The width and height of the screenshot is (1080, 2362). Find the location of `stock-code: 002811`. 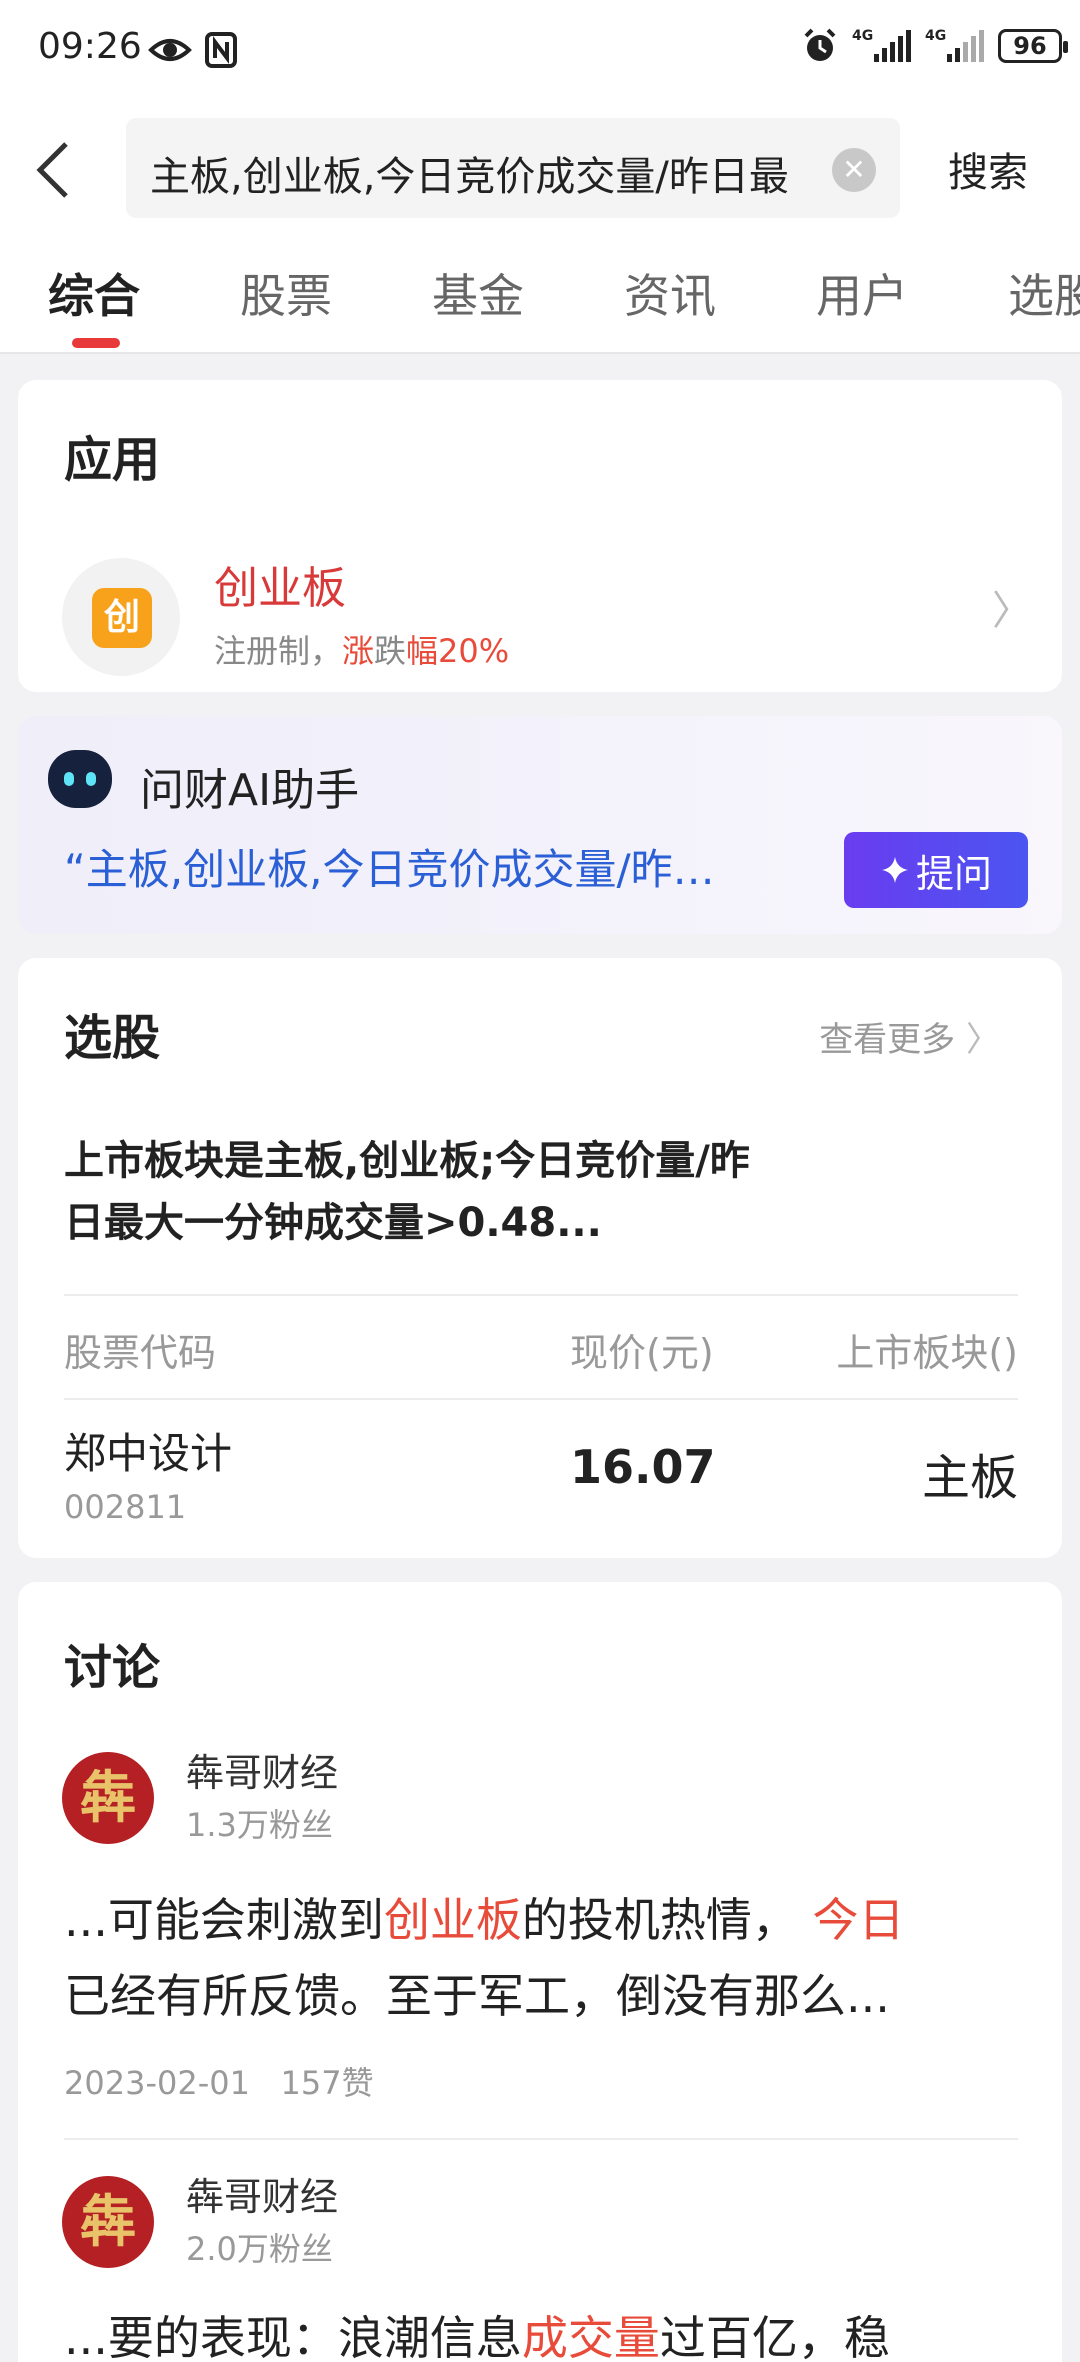

stock-code: 002811 is located at coordinates (125, 1507).